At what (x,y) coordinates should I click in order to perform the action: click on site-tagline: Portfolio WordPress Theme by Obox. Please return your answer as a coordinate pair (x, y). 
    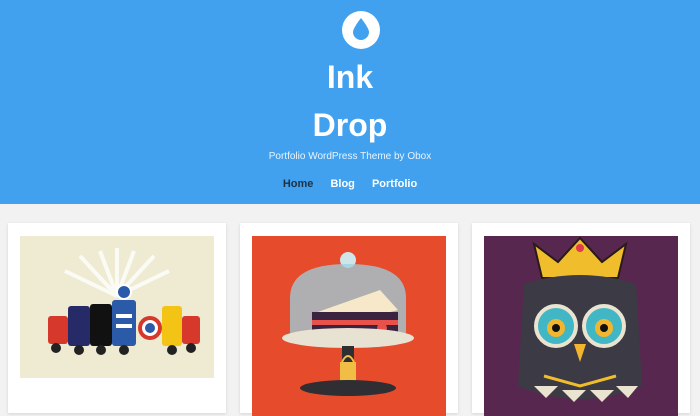
    Looking at the image, I should click on (350, 156).